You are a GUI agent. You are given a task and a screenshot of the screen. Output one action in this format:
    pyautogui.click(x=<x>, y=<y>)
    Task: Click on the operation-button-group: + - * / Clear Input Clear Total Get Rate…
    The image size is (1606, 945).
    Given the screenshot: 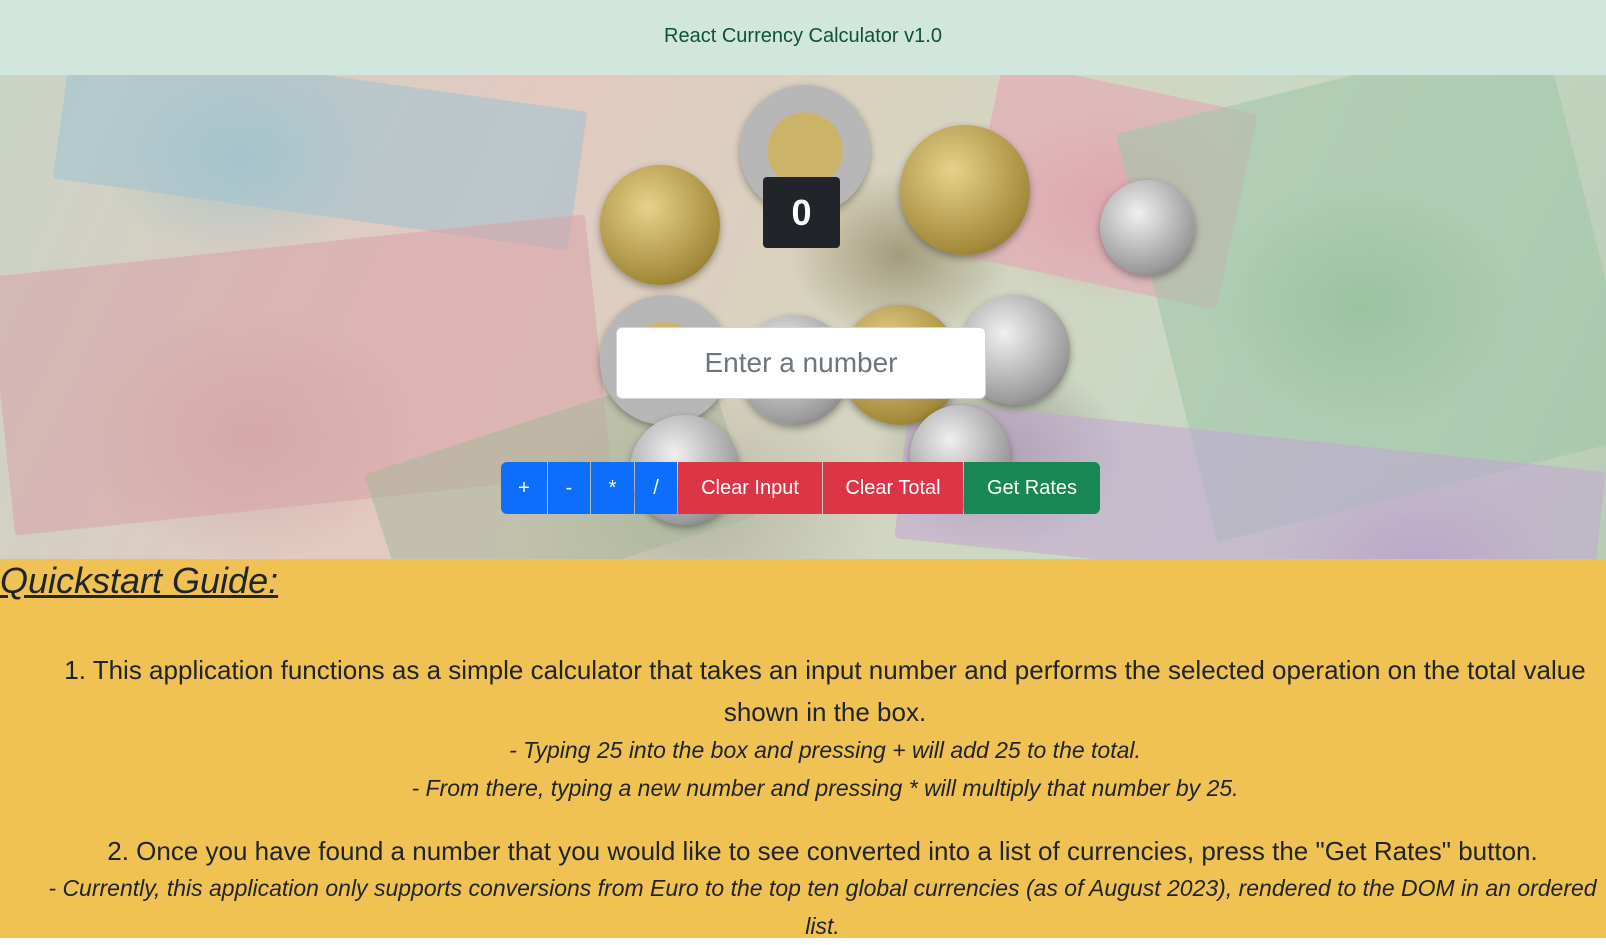 What is the action you would take?
    pyautogui.click(x=800, y=488)
    